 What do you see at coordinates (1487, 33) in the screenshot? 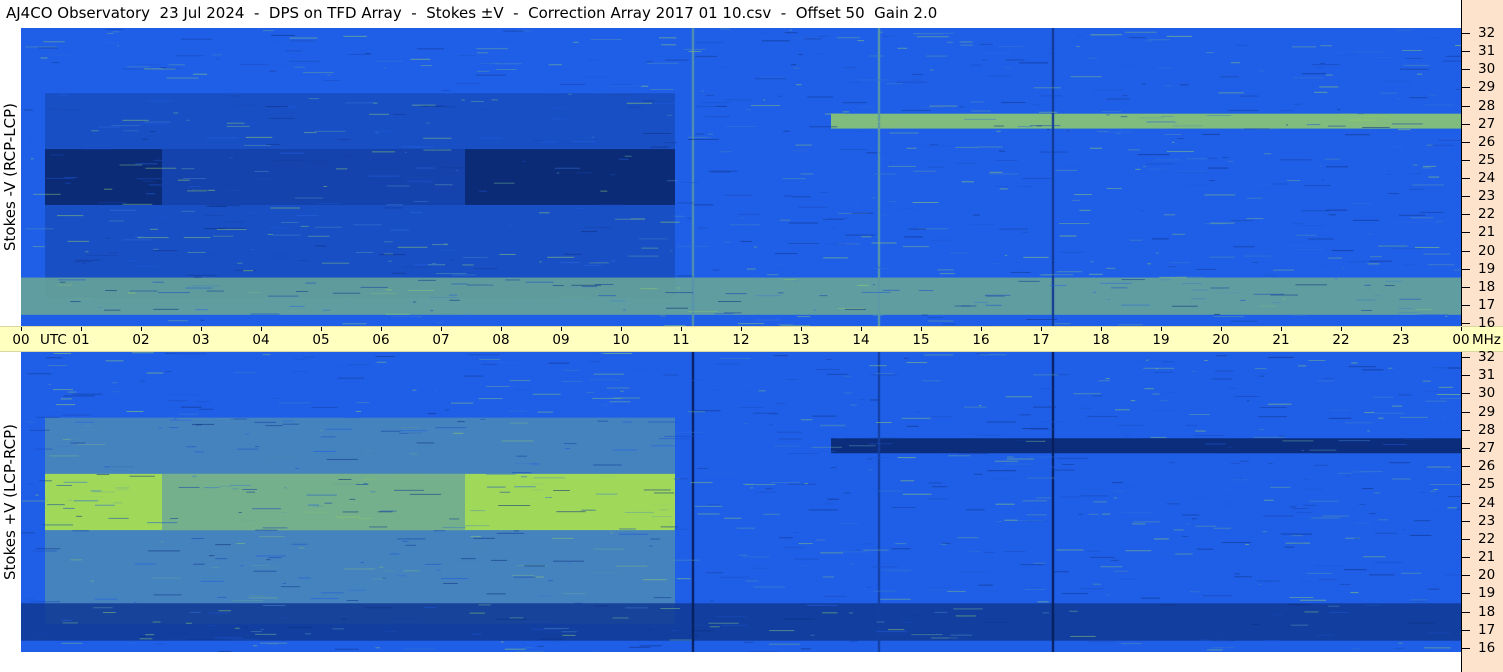
I see `freq-tick-label: 32` at bounding box center [1487, 33].